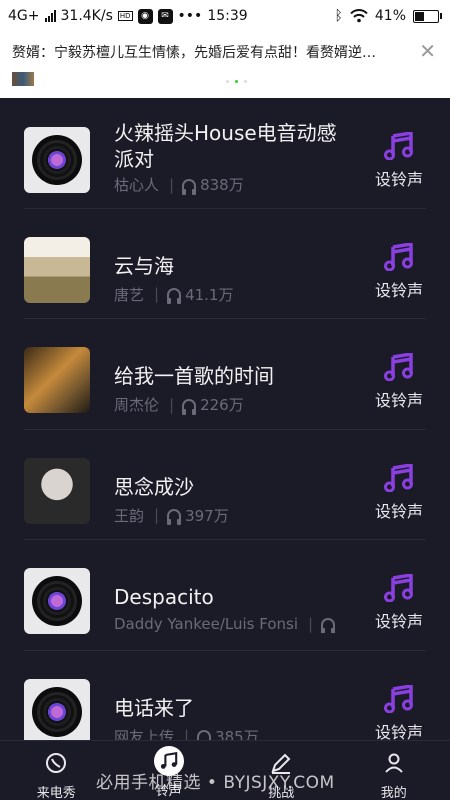 The height and width of the screenshot is (800, 450). What do you see at coordinates (24, 16) in the screenshot?
I see `network-type: 4G+` at bounding box center [24, 16].